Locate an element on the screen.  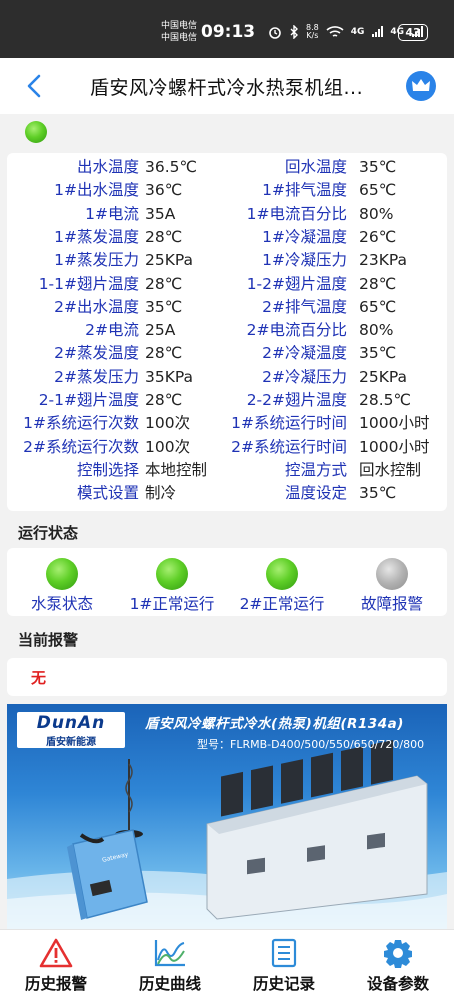
signal-1-label: 4G is located at coordinates (357, 32).